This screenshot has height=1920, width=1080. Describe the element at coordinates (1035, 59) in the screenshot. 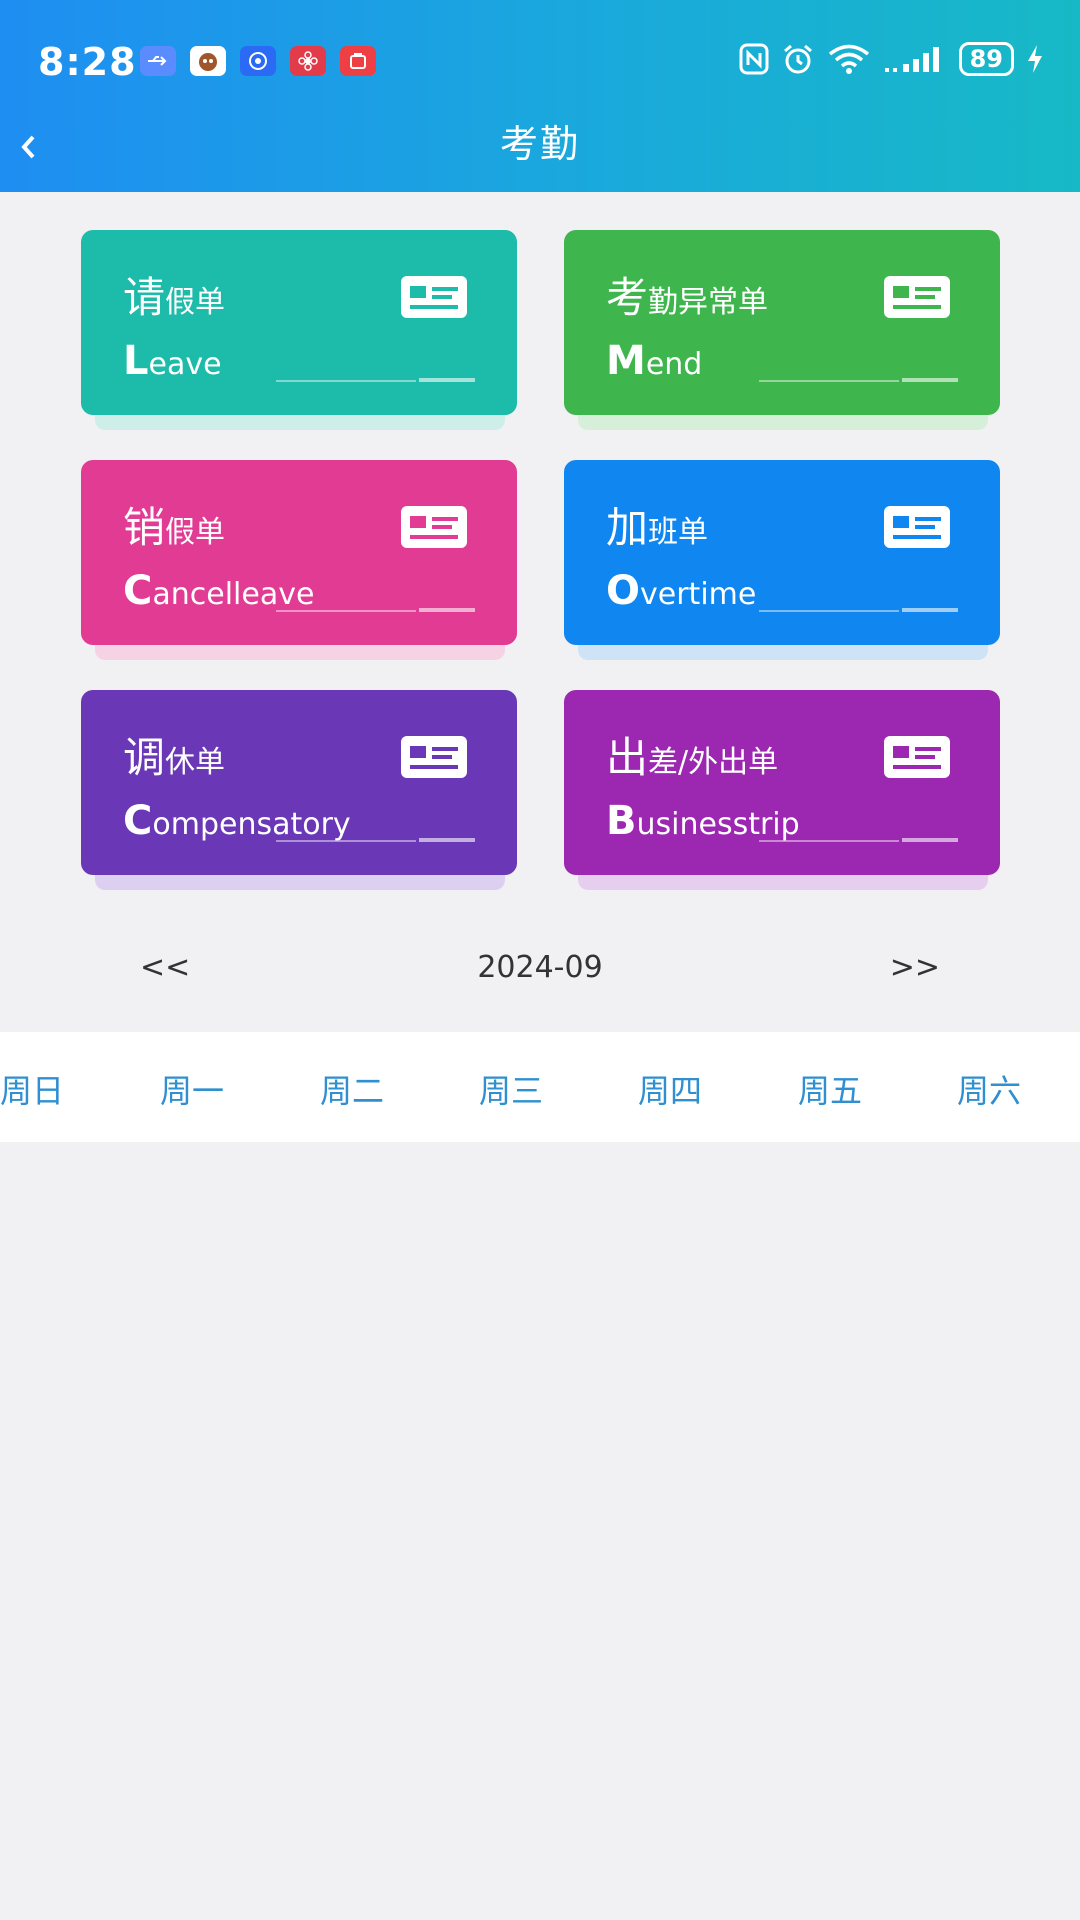

I see `charging-icon` at that location.